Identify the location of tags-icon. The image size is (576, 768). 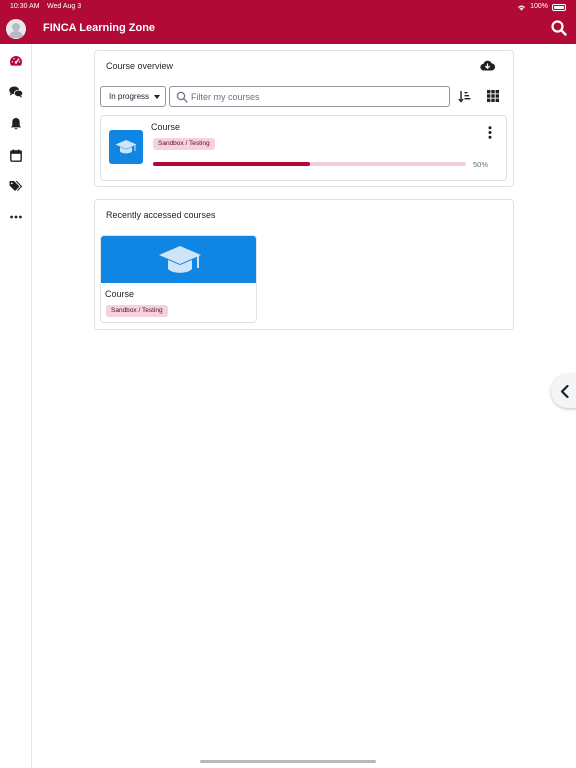
(16, 186).